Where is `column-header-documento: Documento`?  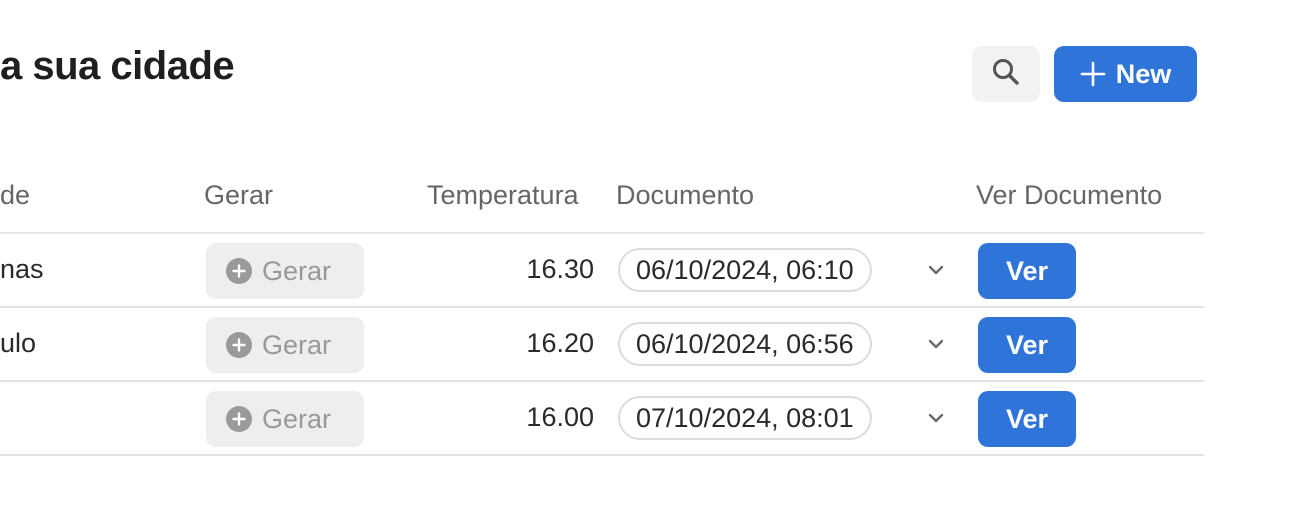
column-header-documento: Documento is located at coordinates (685, 195).